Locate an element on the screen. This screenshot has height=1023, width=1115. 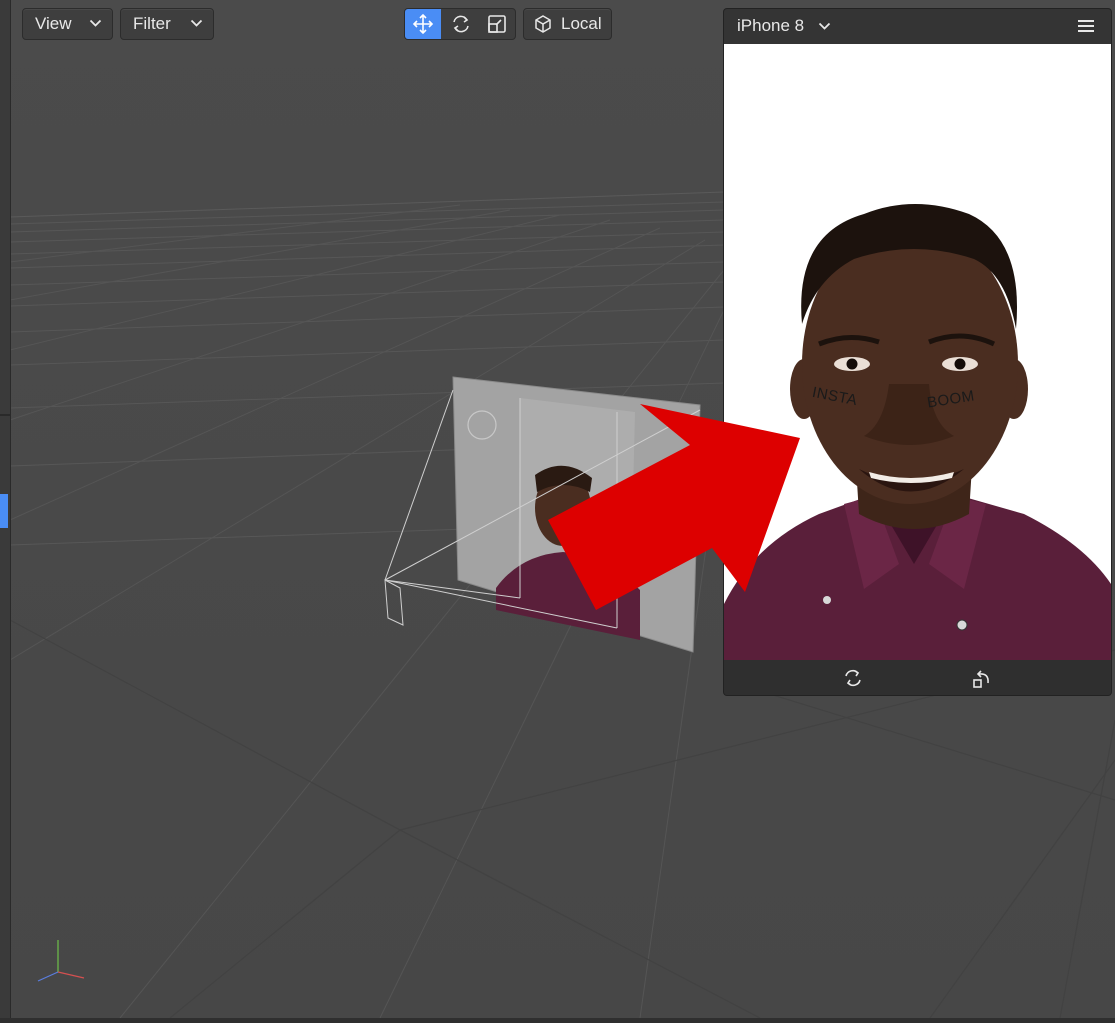
reset-rotate-icon is located at coordinates (982, 679).